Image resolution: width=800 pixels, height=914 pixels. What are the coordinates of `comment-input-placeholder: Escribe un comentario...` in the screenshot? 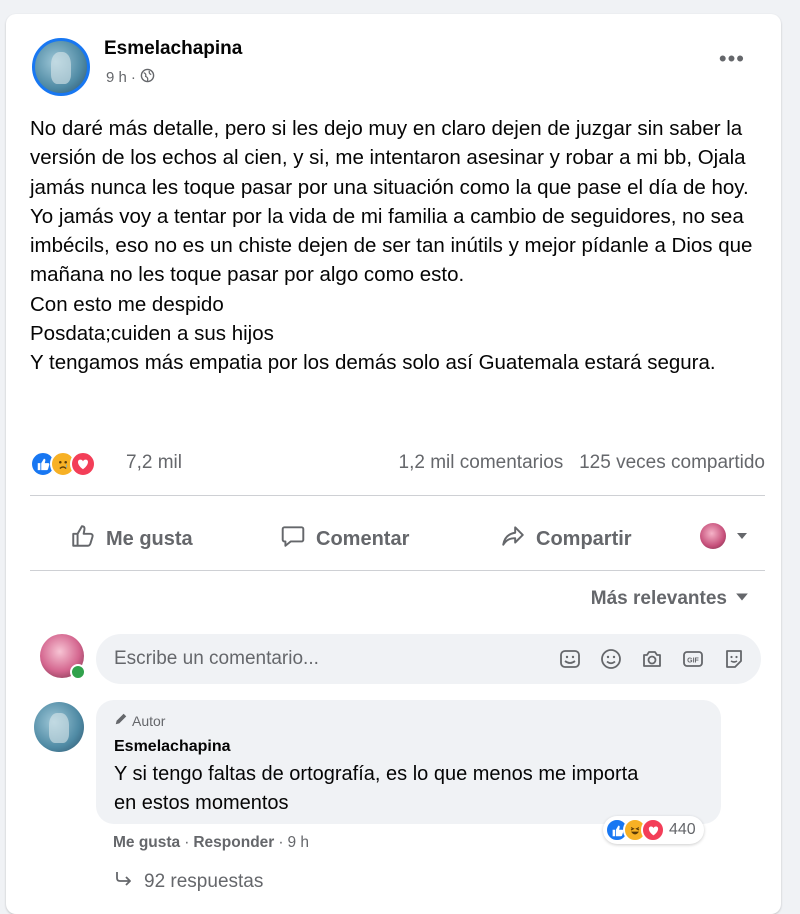 It's located at (216, 658).